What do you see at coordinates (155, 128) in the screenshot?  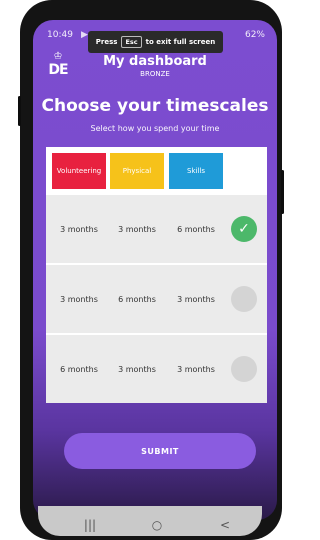 I see `section-subheading: Select how you spend your time` at bounding box center [155, 128].